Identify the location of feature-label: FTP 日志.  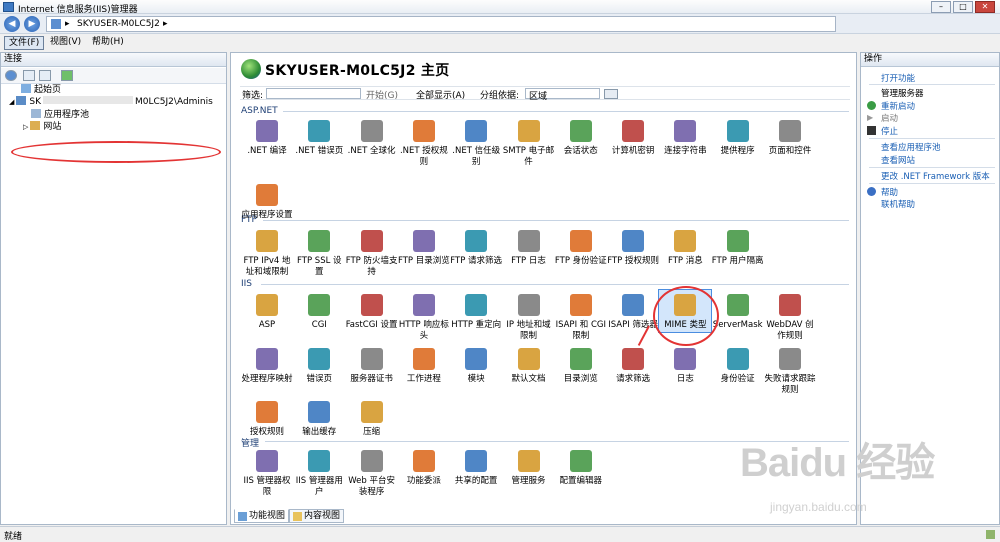
(528, 261).